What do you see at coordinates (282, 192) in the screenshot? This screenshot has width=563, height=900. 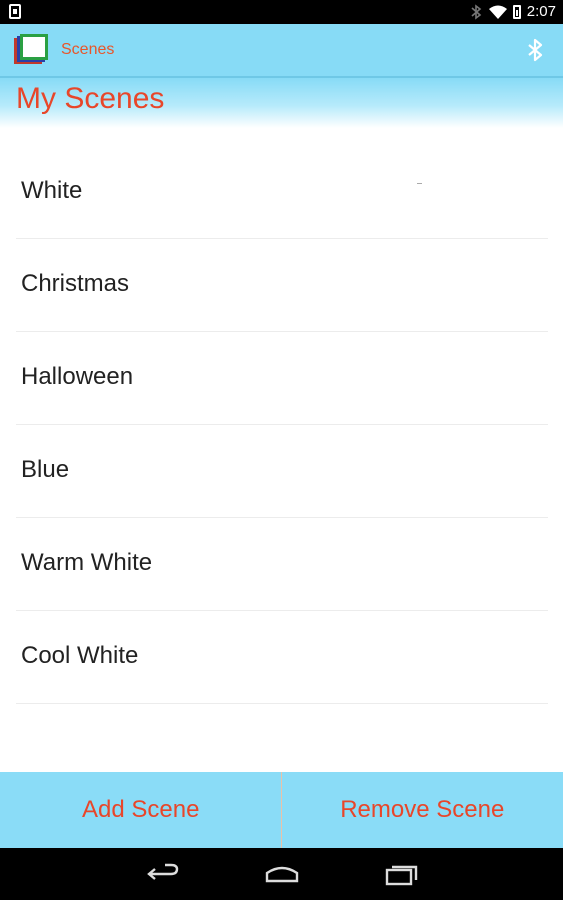 I see `list-item: White` at bounding box center [282, 192].